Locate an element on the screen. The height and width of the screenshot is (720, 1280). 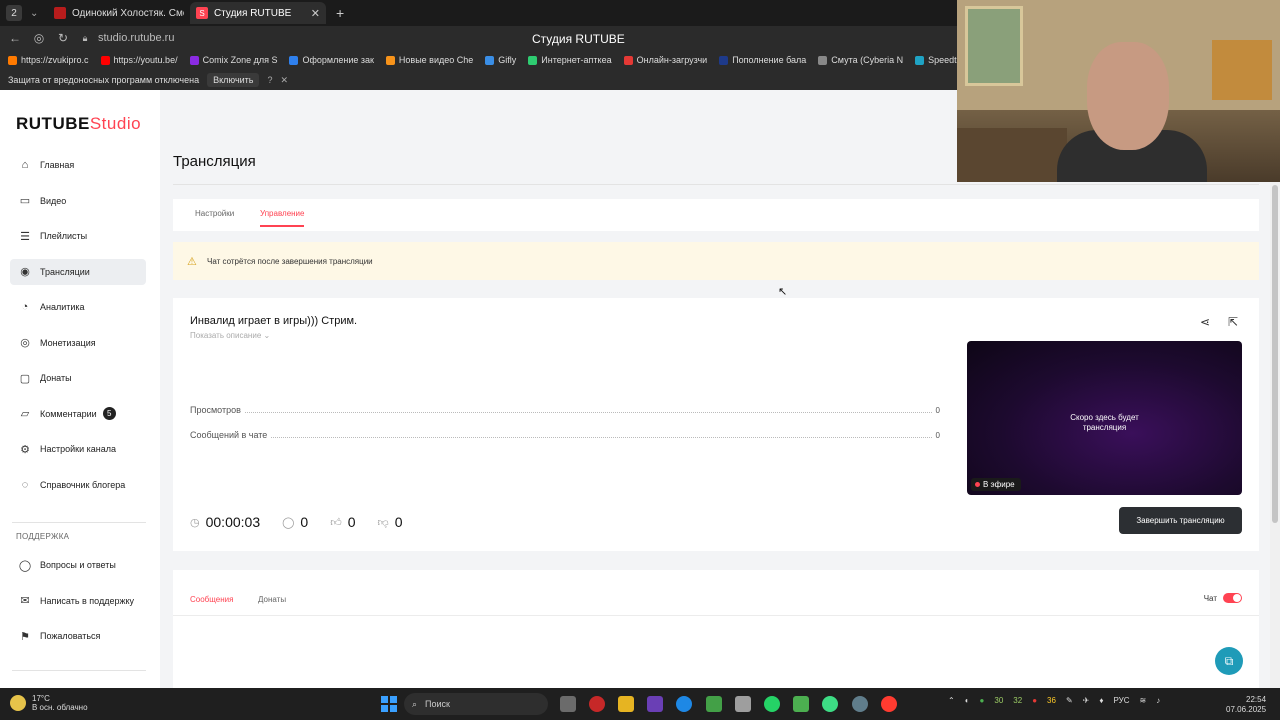
sidebar-item-playlist: ☰ Плейлисты is located at coordinates (78, 236).